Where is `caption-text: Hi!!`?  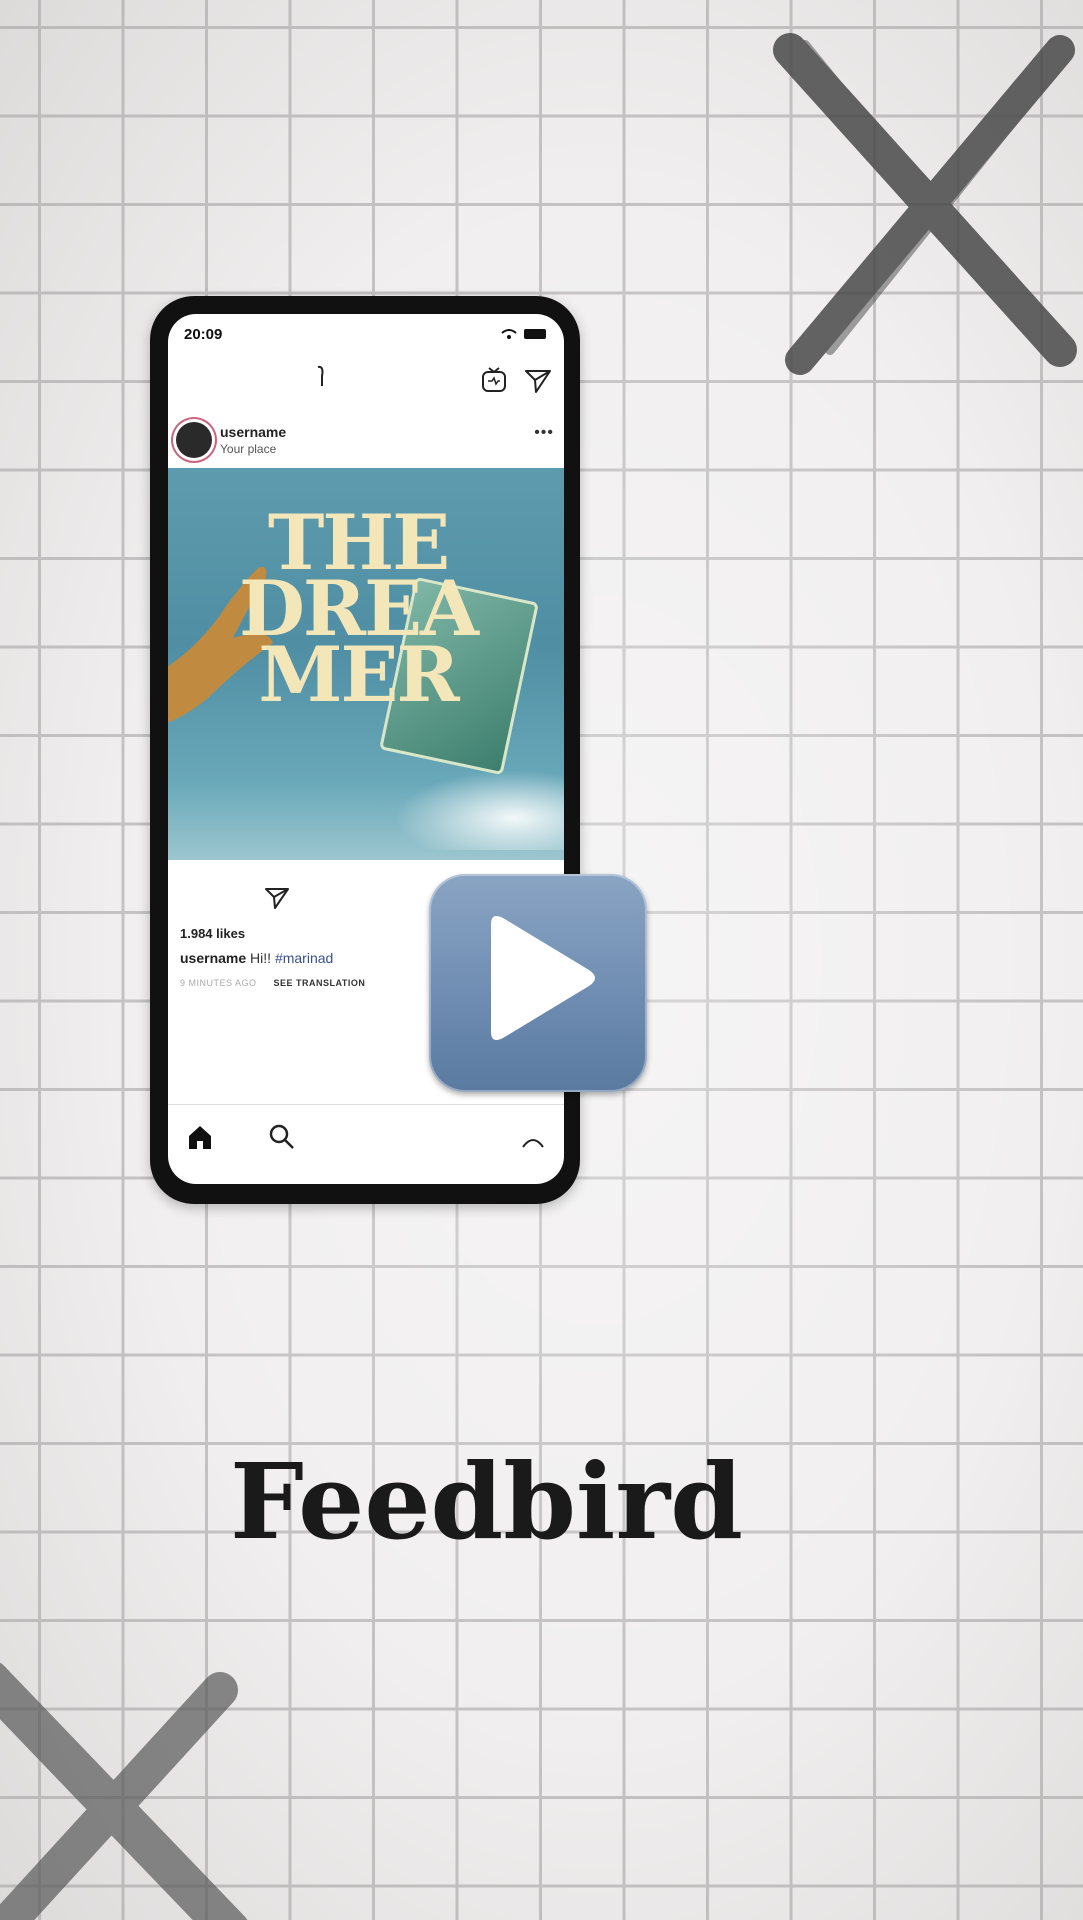
caption-text: Hi!! is located at coordinates (261, 958).